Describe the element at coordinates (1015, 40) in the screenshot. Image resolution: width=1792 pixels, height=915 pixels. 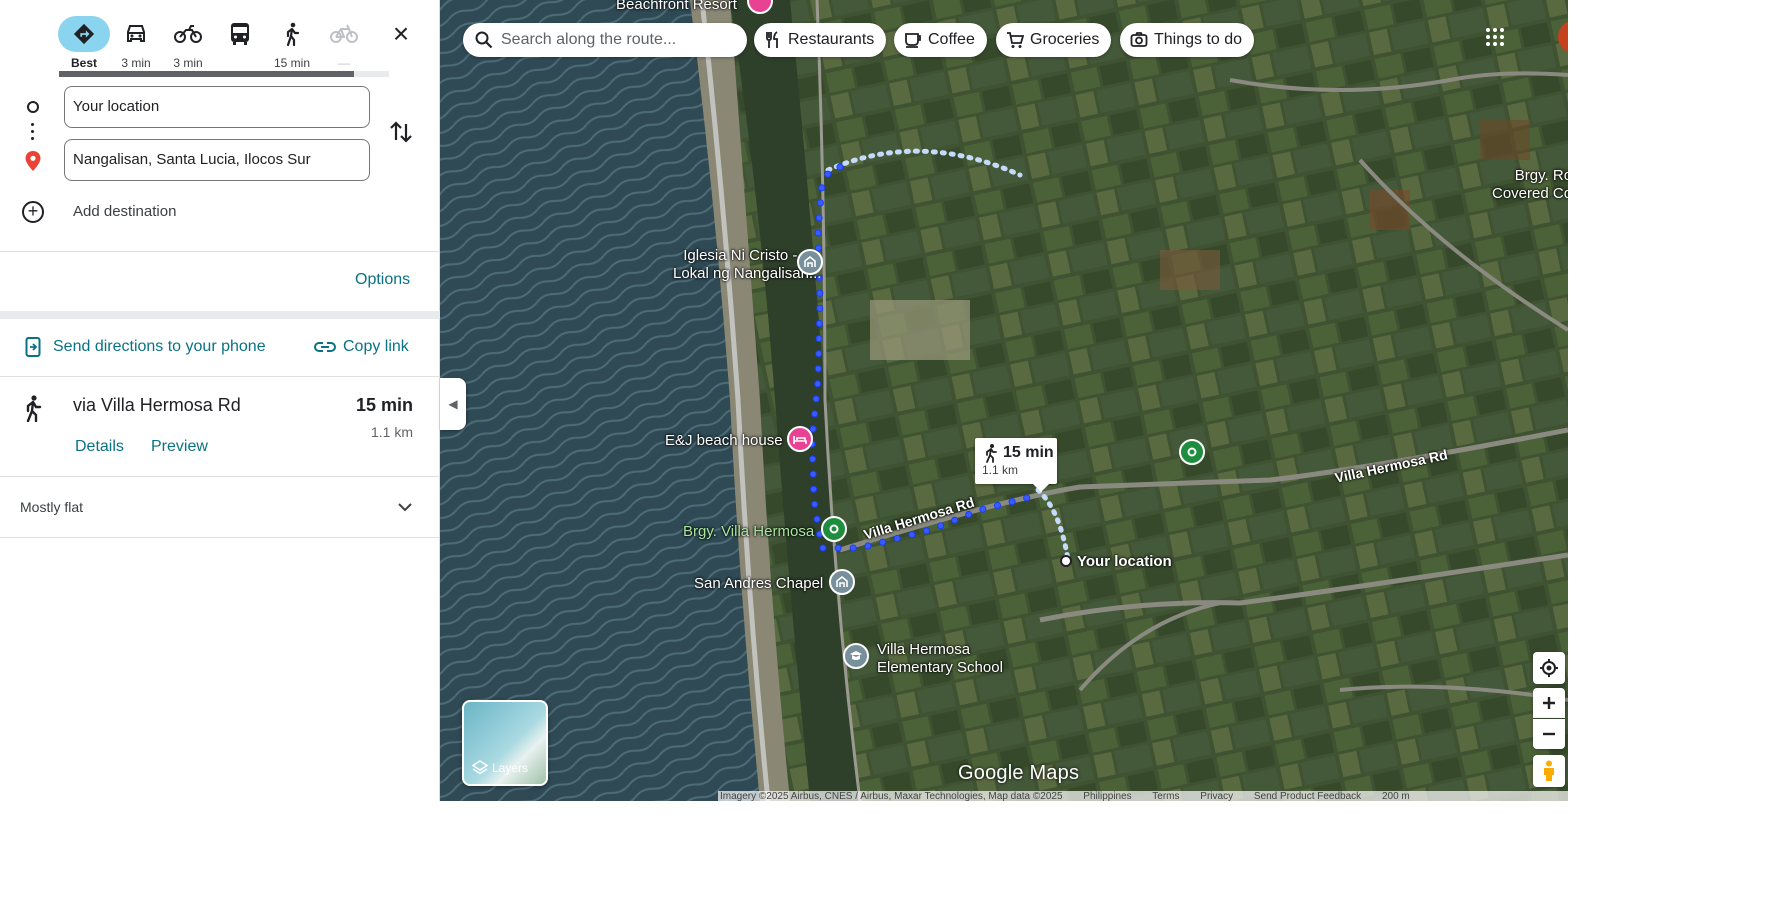
I see `cart-icon` at that location.